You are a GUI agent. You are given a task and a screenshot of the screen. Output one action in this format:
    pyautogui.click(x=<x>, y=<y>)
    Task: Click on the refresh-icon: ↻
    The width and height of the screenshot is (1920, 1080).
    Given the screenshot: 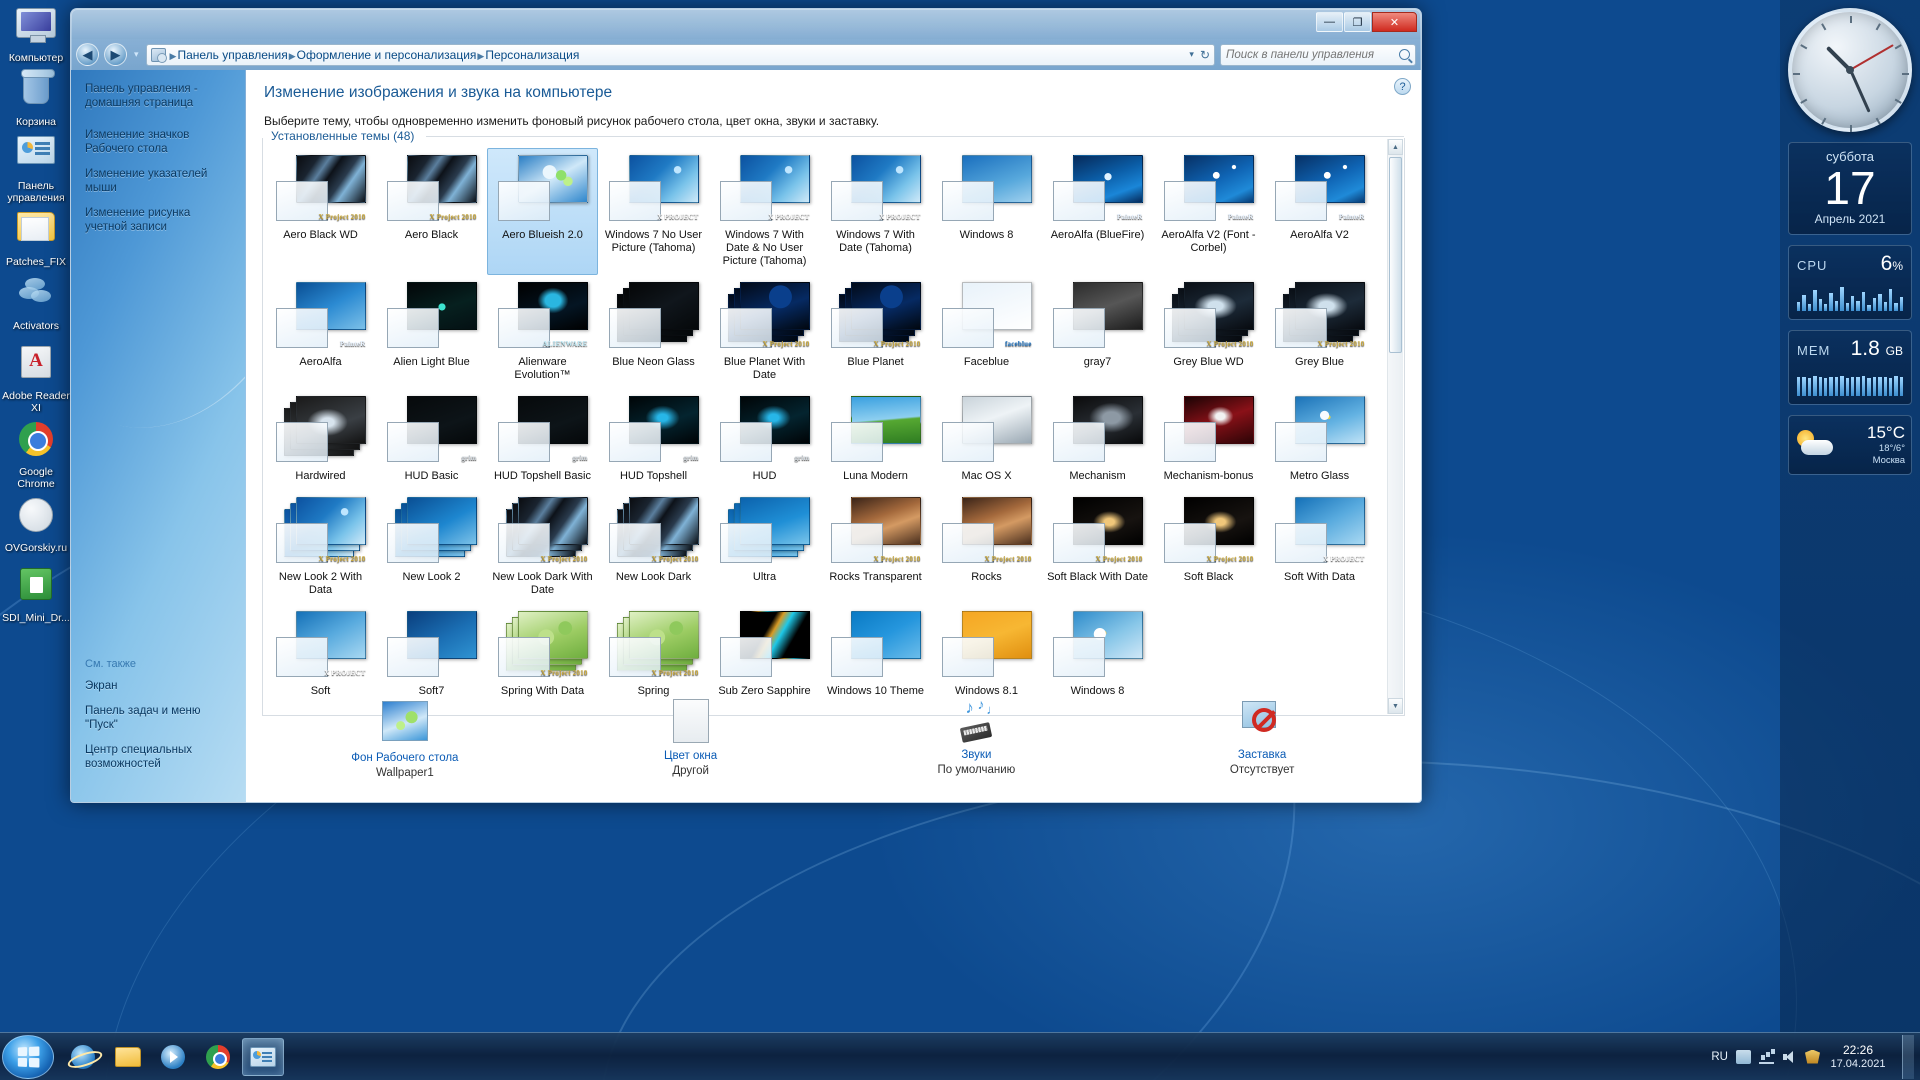 What is the action you would take?
    pyautogui.click(x=1205, y=55)
    